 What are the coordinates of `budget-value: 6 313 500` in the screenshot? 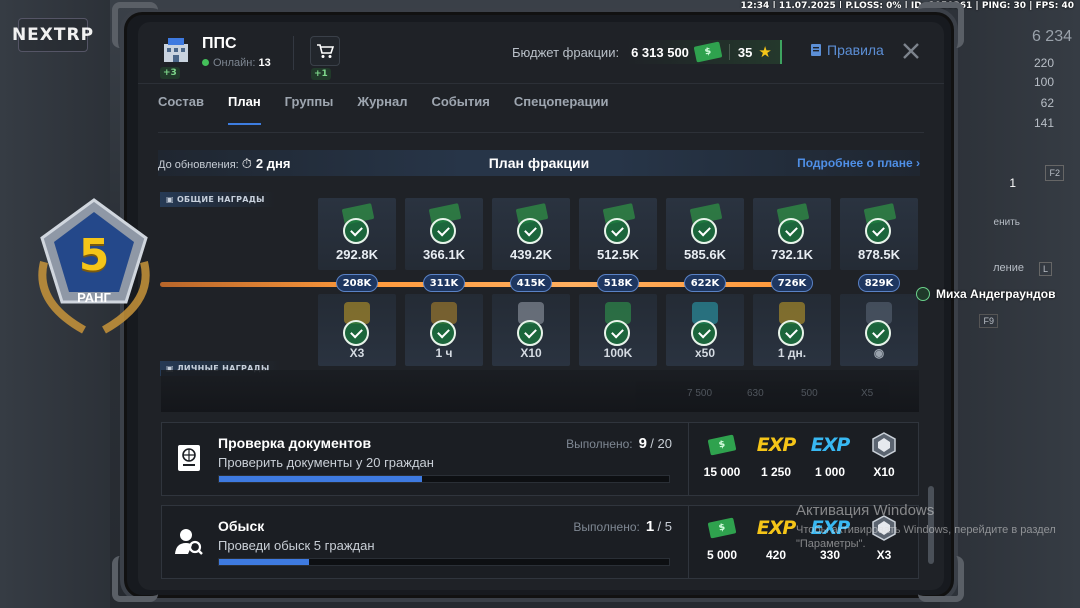 It's located at (660, 52).